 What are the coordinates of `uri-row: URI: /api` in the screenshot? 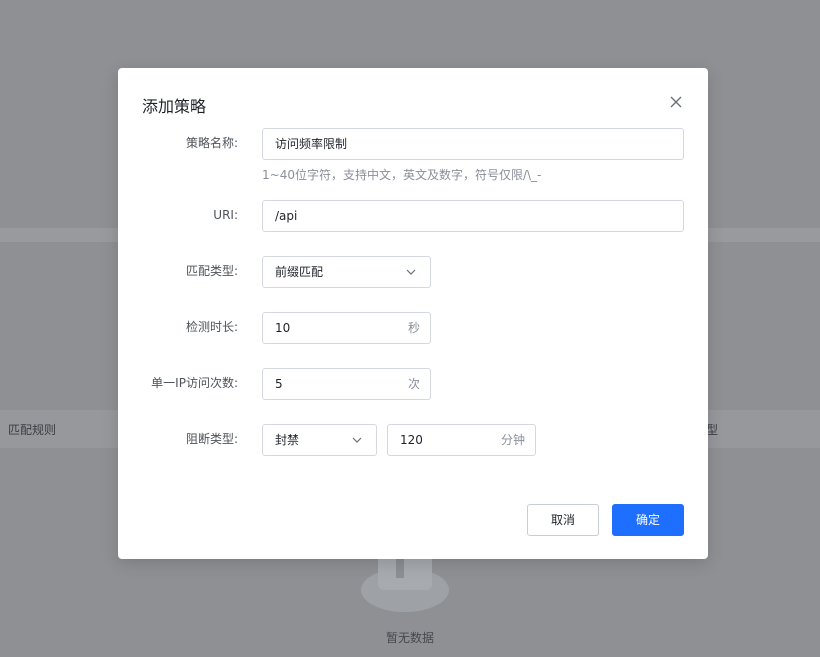 It's located at (413, 216).